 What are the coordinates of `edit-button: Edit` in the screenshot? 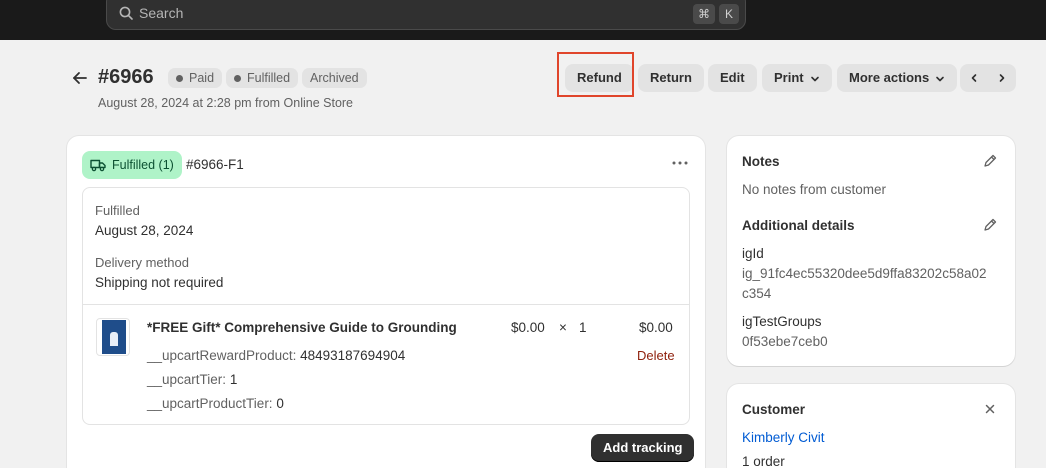 It's located at (732, 78).